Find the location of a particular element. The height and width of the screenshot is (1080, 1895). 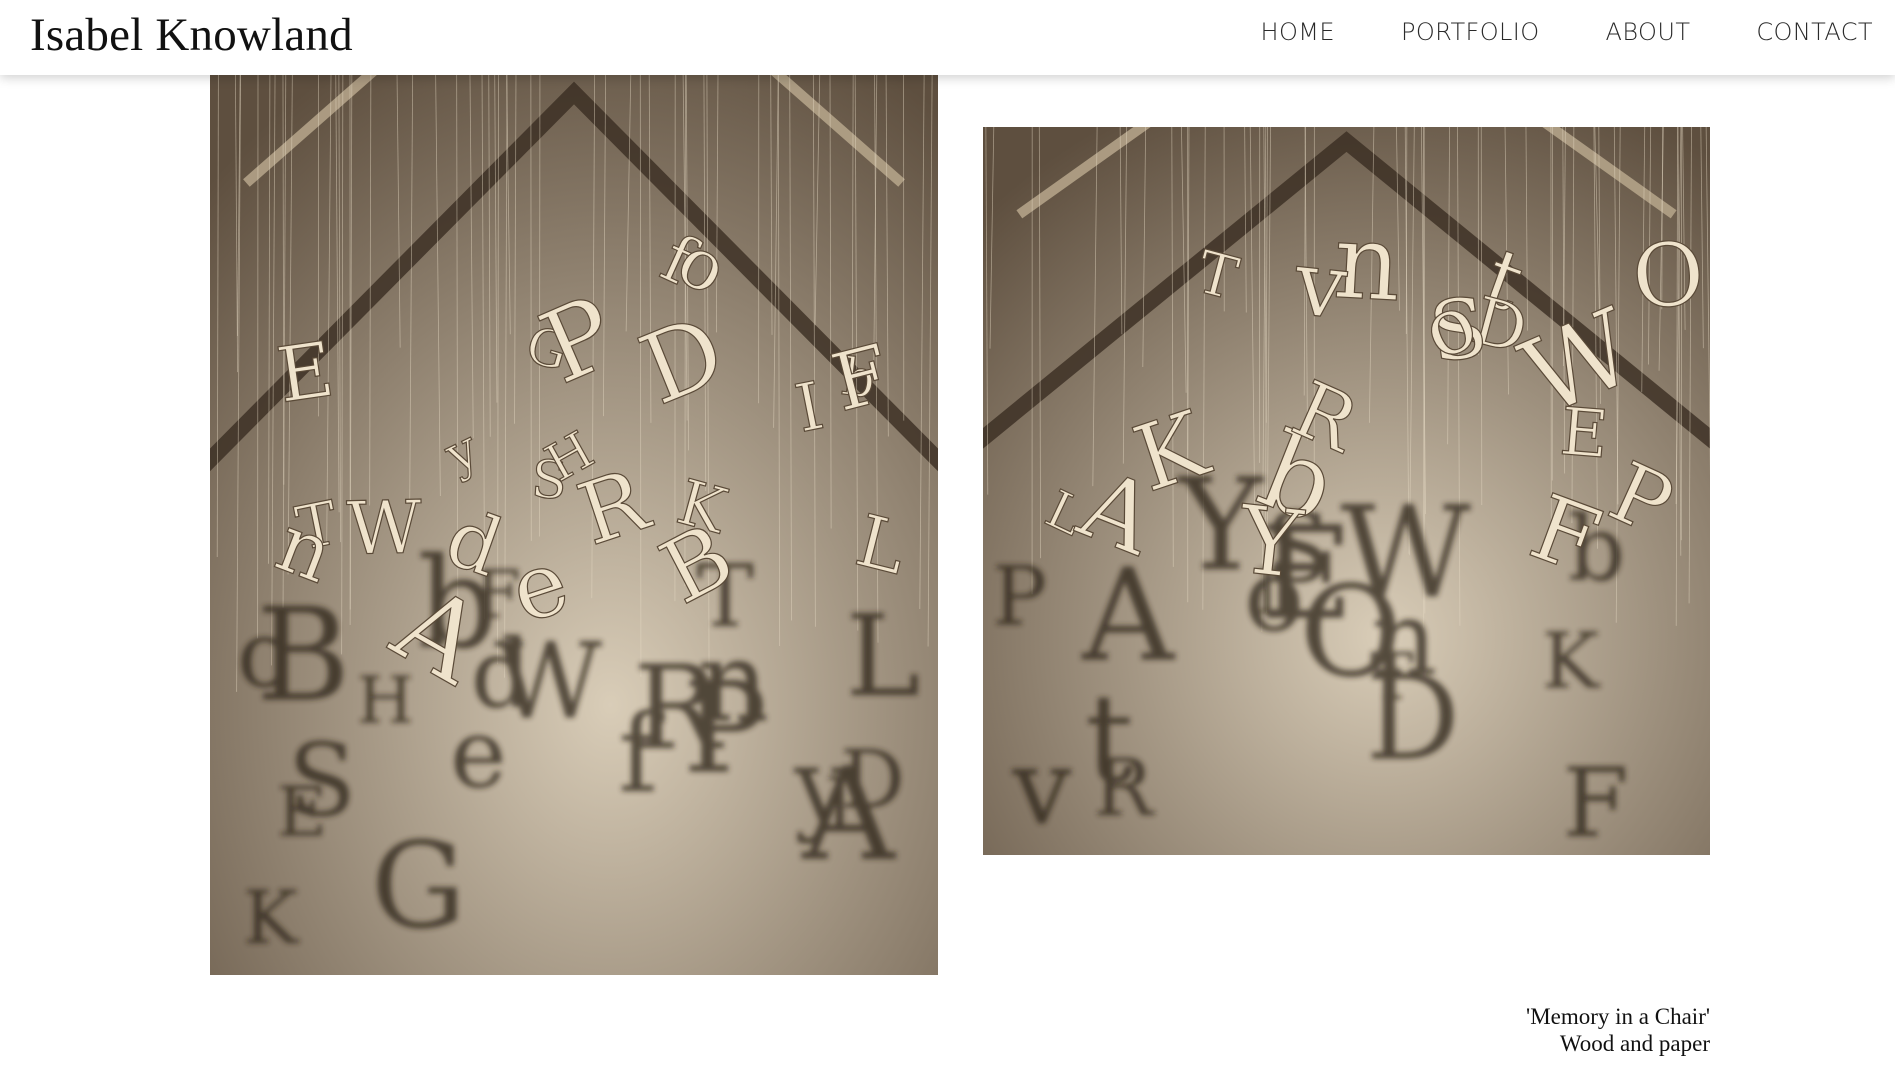

svg-text: G is located at coordinates (418, 887).